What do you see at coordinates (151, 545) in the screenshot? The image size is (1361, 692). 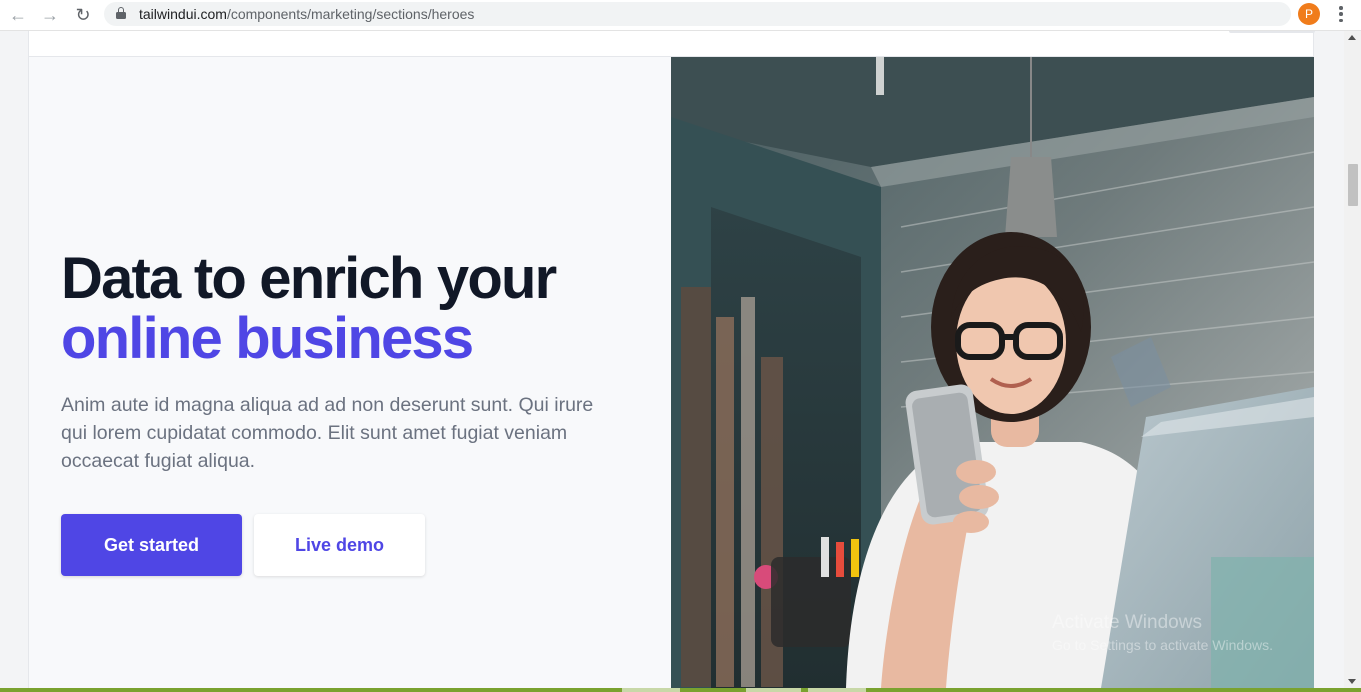 I see `get-started-button: Get started` at bounding box center [151, 545].